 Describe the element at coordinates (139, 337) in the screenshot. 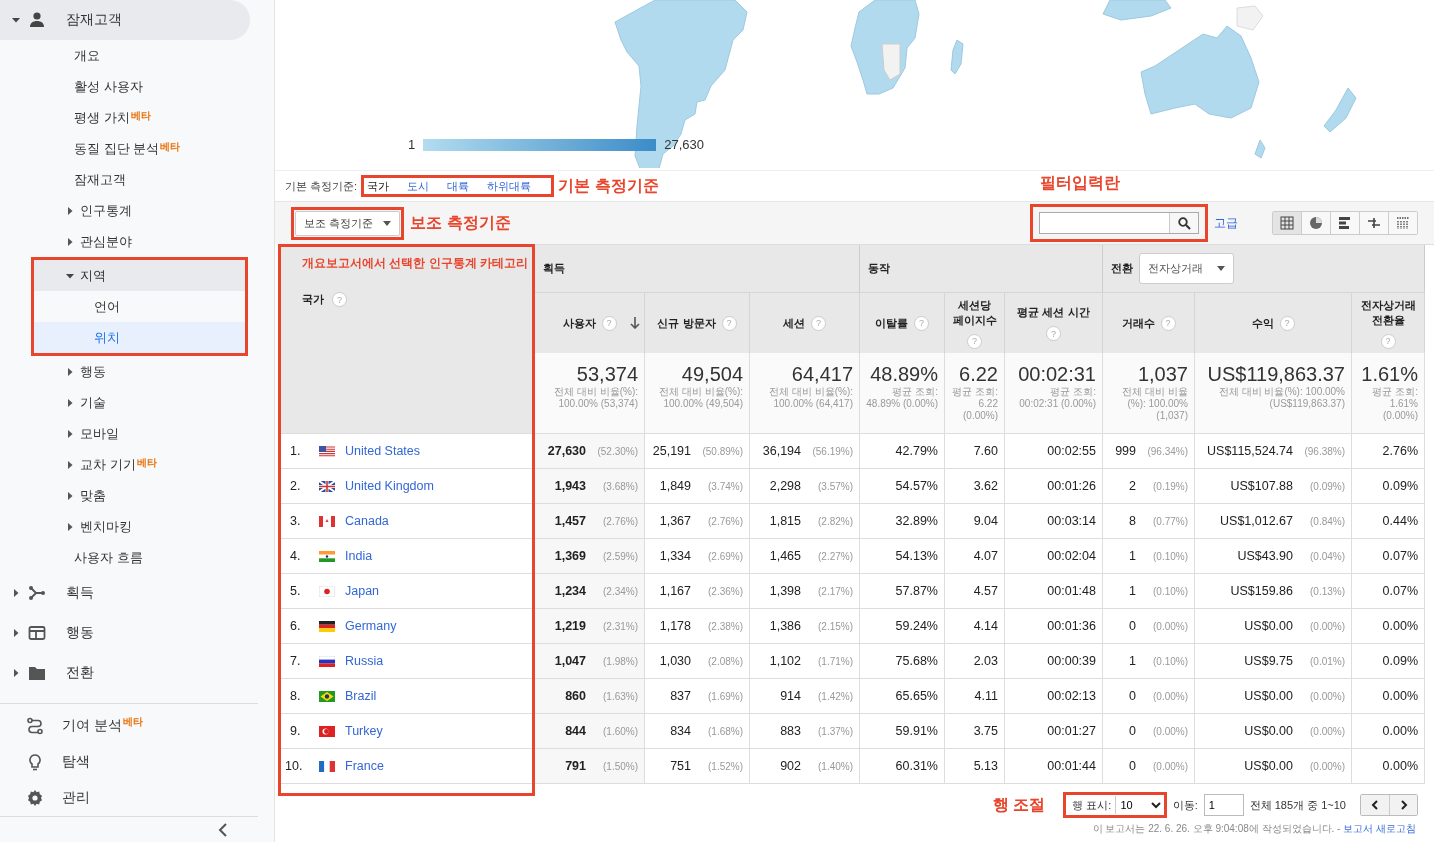

I see `nav-item: 위치` at that location.